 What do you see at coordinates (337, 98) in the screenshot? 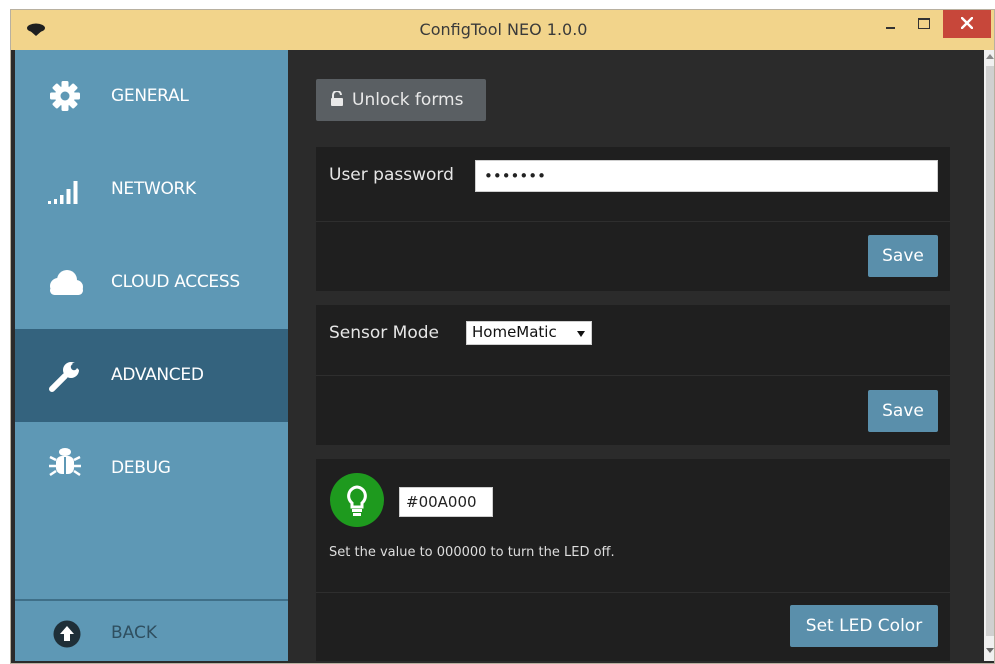
I see `unlock-icon` at bounding box center [337, 98].